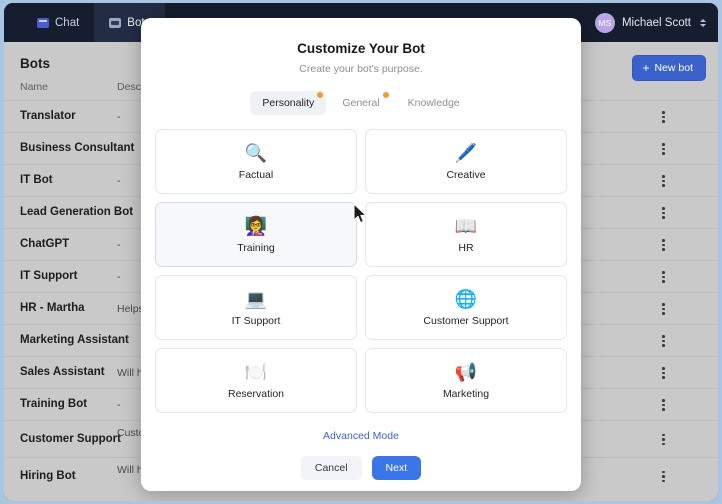 This screenshot has width=722, height=504. What do you see at coordinates (74, 340) in the screenshot?
I see `bot-name: Marketing Assistant` at bounding box center [74, 340].